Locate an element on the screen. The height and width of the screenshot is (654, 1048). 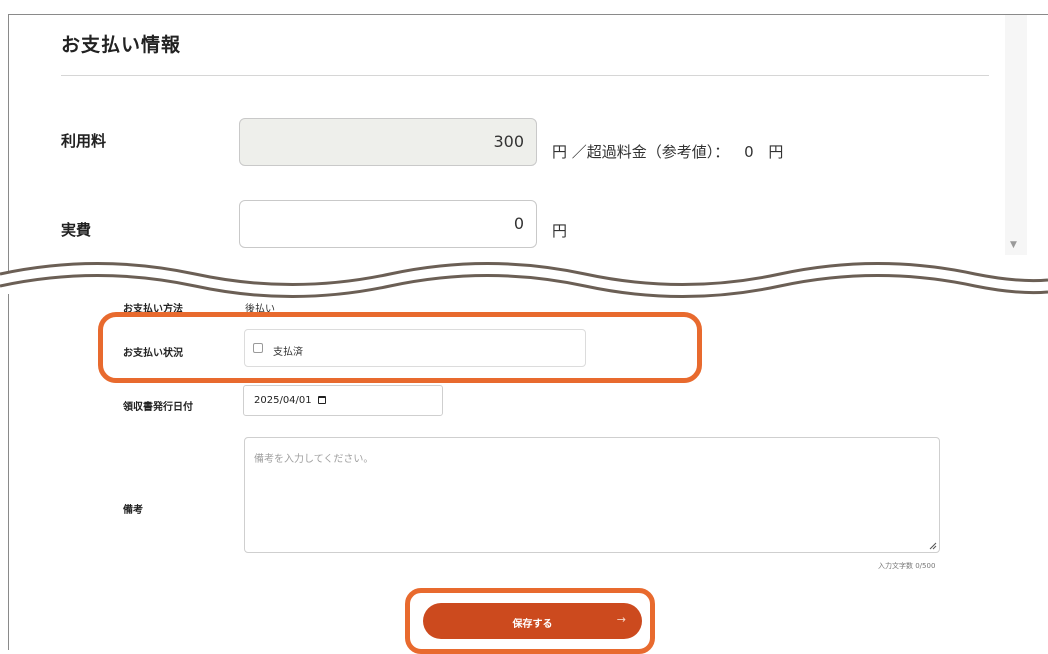
char-counter: 入力文字数 0/500 is located at coordinates (907, 566).